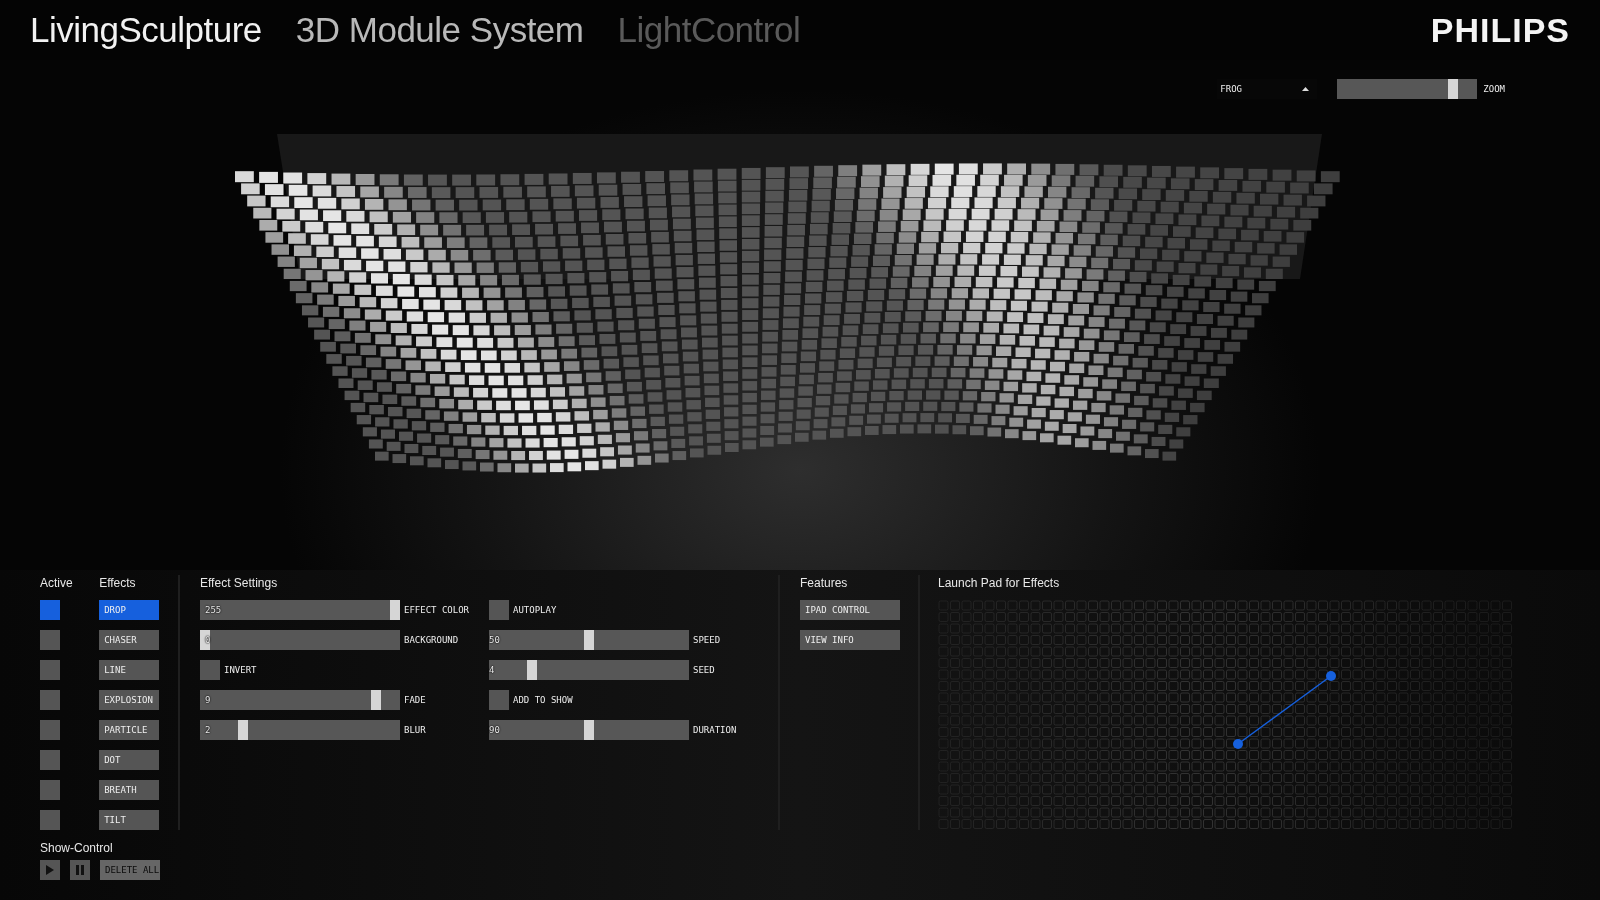  What do you see at coordinates (439, 30) in the screenshot?
I see `app-title: 3D Module System` at bounding box center [439, 30].